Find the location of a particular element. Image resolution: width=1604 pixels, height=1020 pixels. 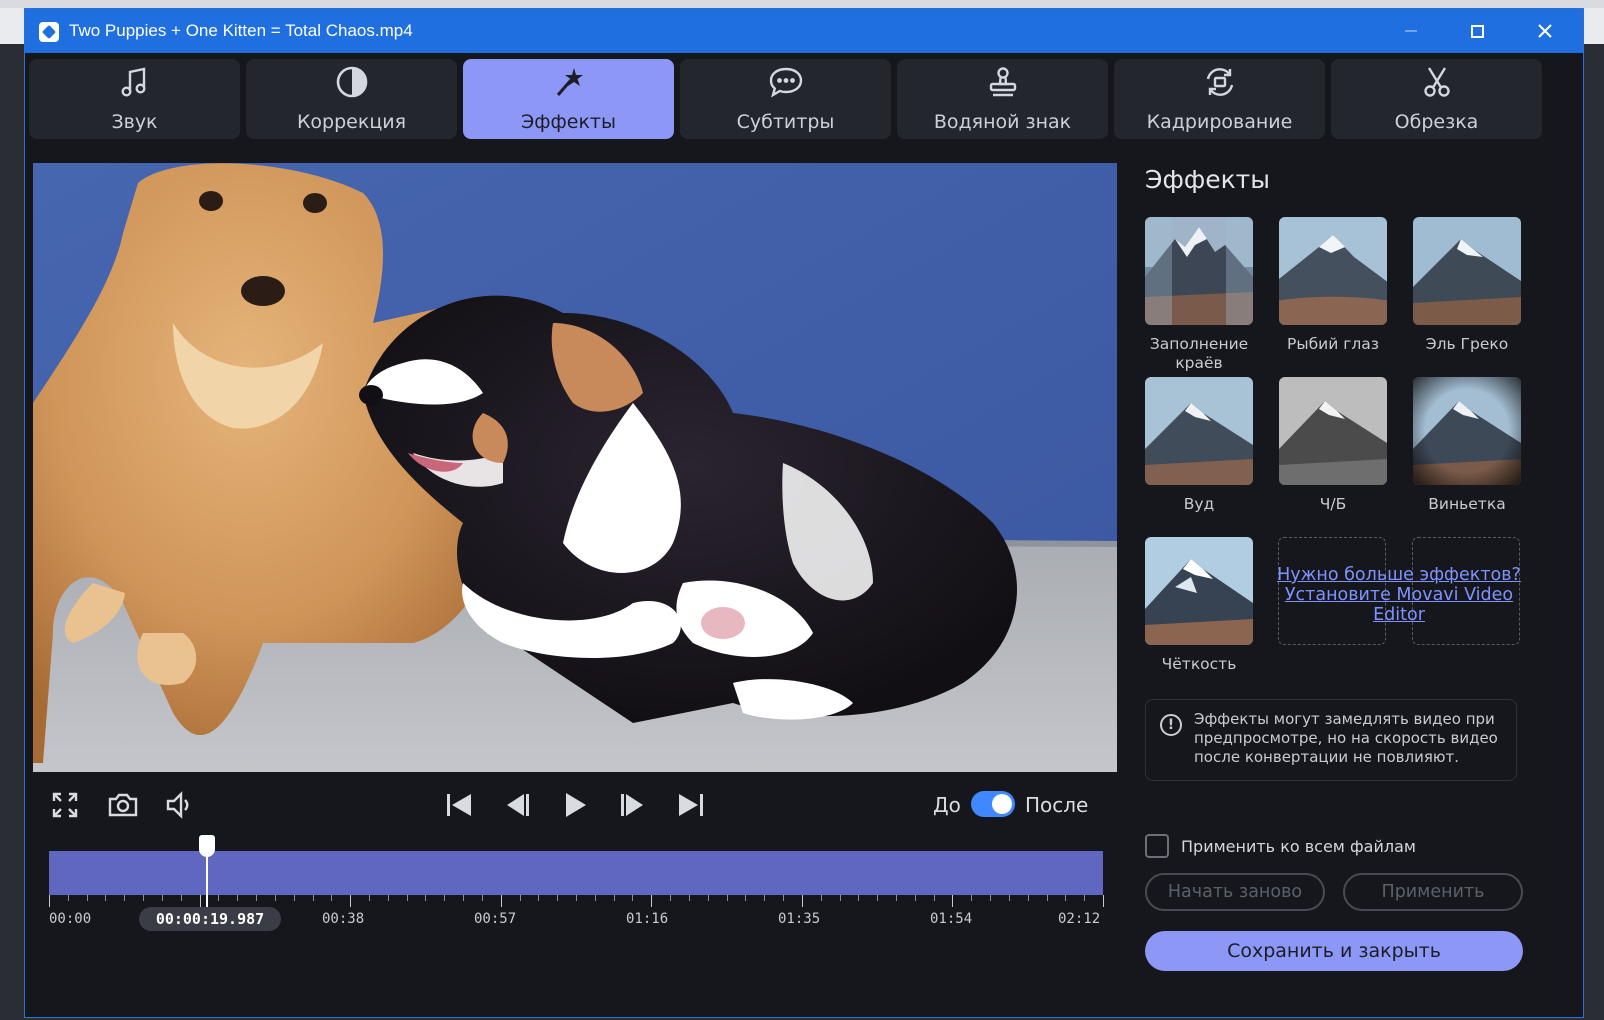

tab-subtitles: Субтитры is located at coordinates (785, 99).